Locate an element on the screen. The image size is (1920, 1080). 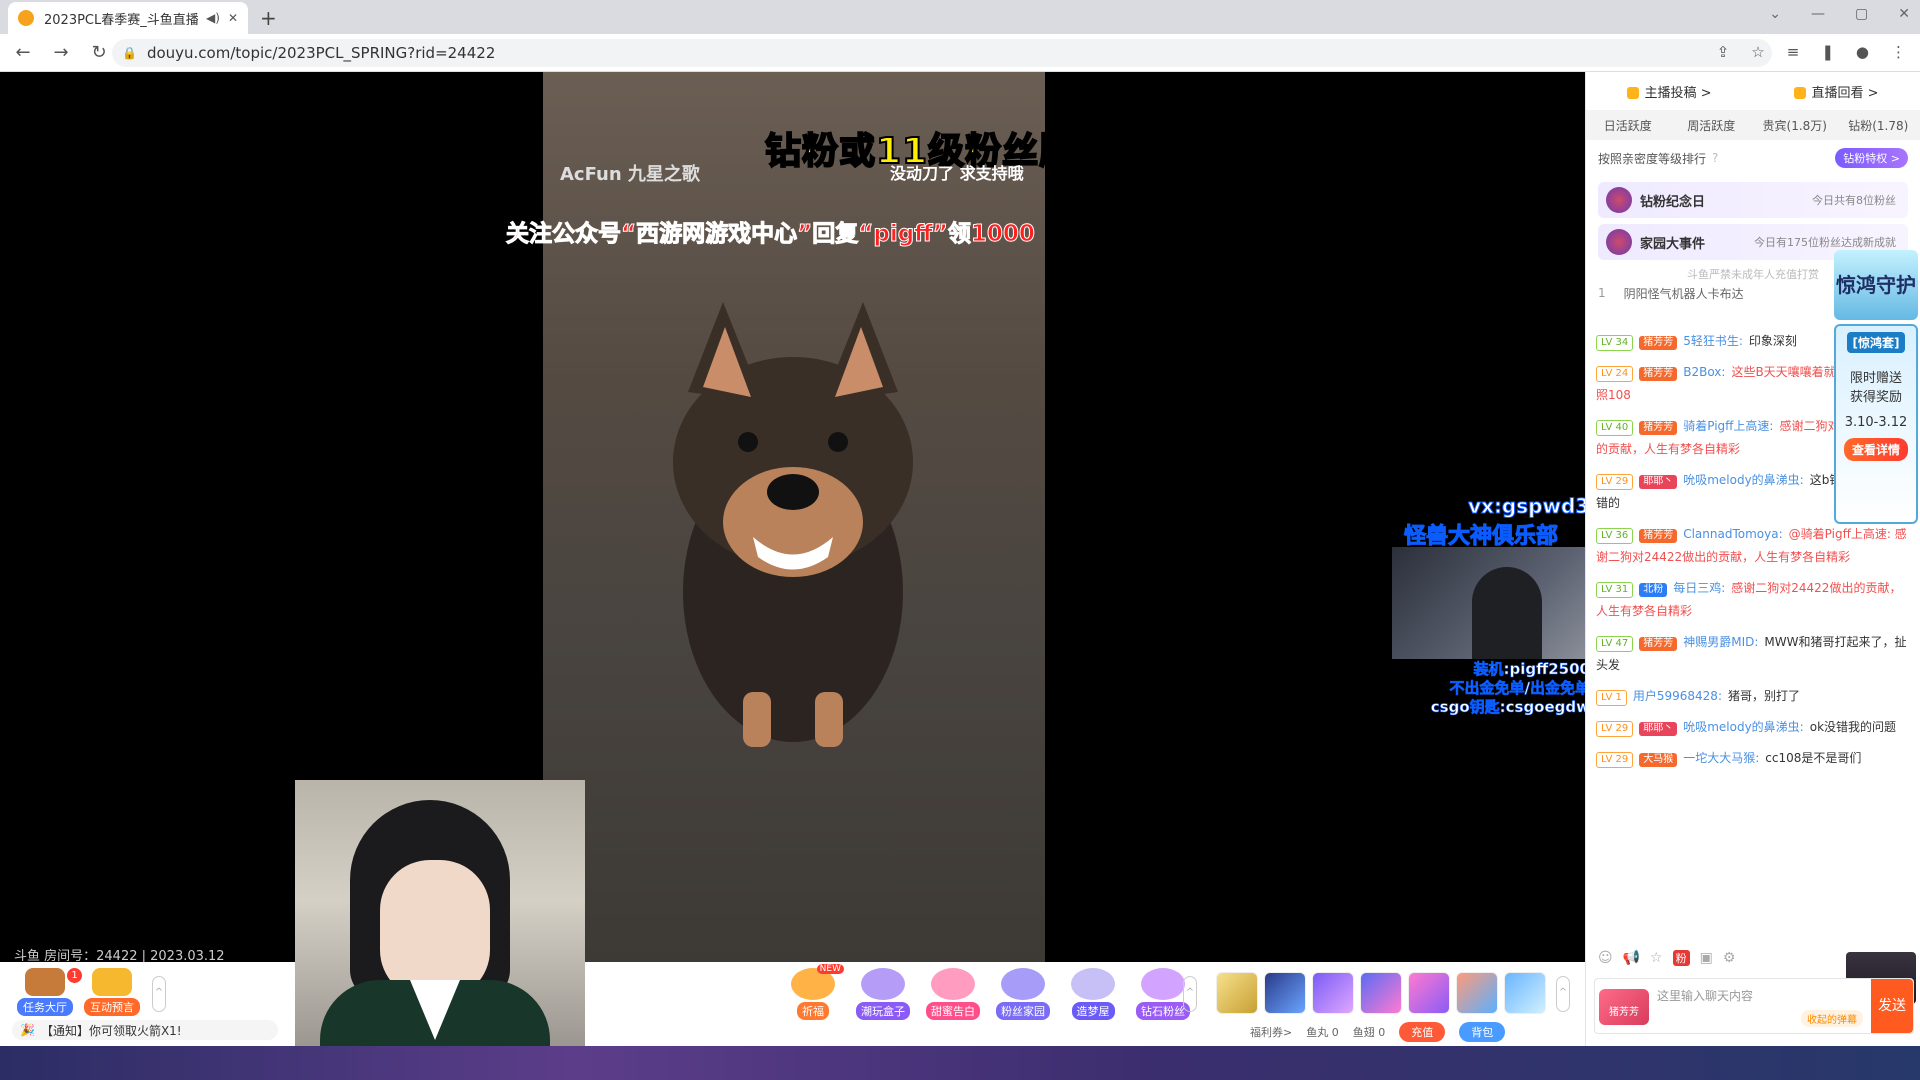
recharge-button: 充值 is located at coordinates (1422, 1032).